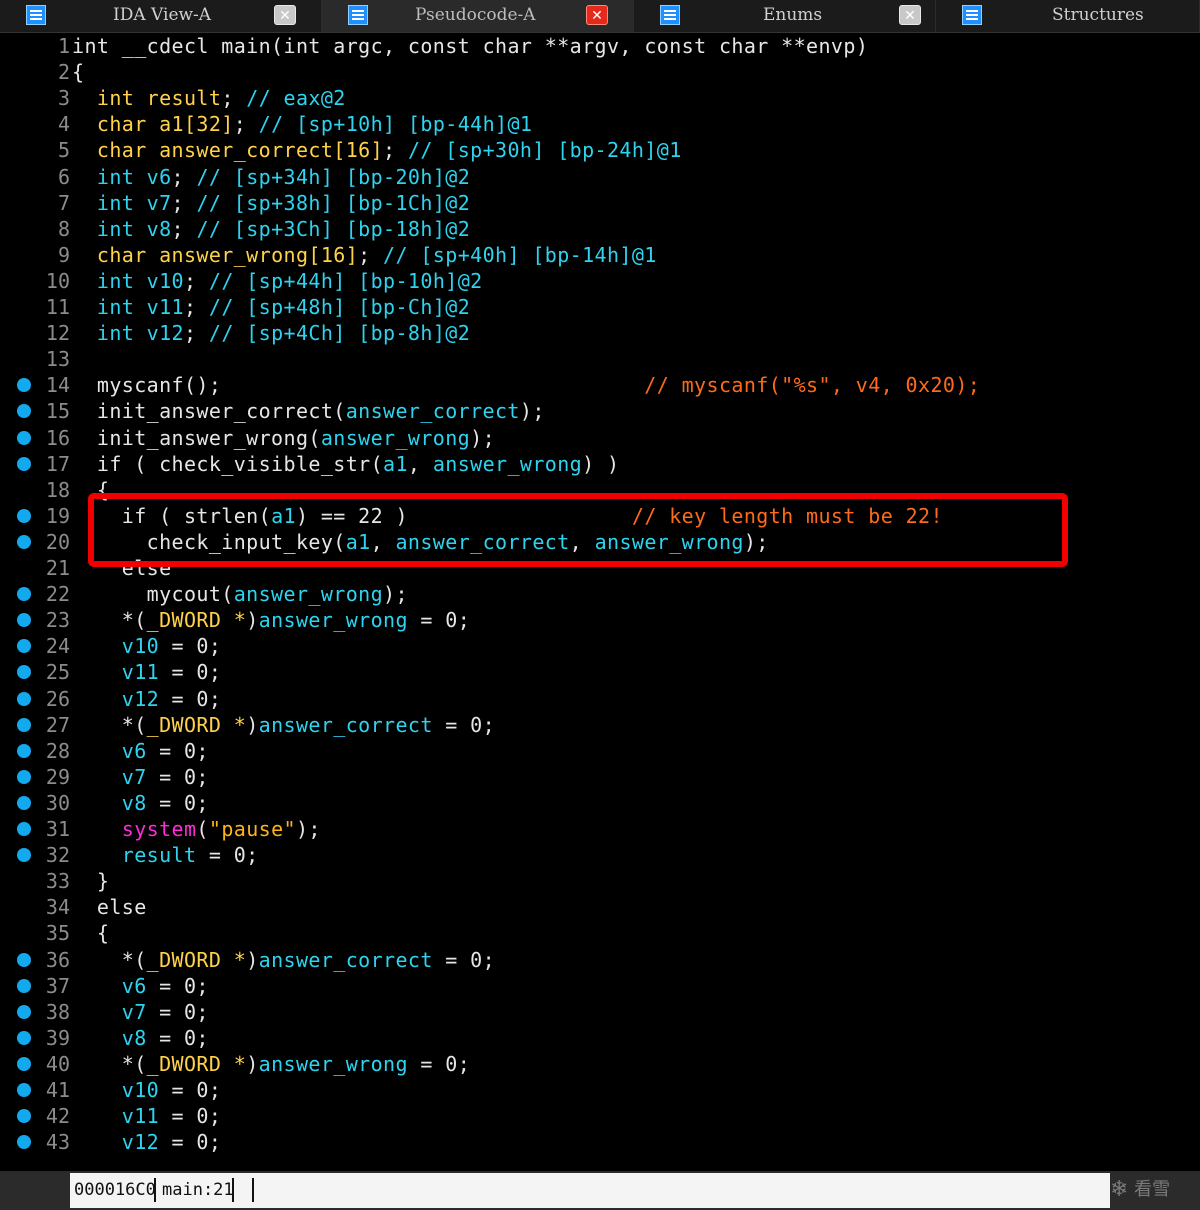 This screenshot has height=1210, width=1200. I want to click on code-token: ;, so click(184, 202).